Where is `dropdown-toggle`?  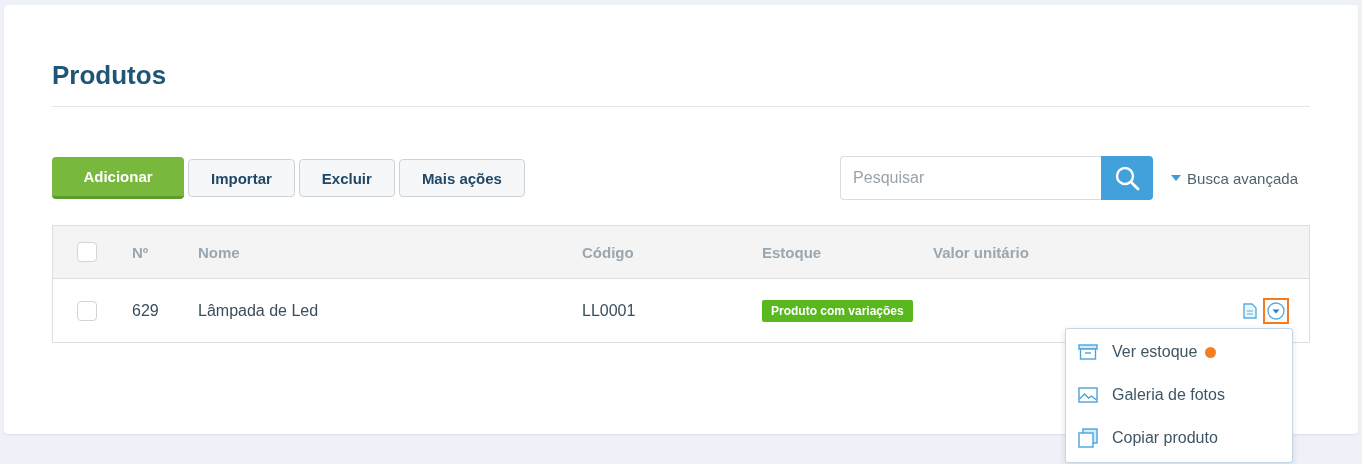
dropdown-toggle is located at coordinates (1276, 310).